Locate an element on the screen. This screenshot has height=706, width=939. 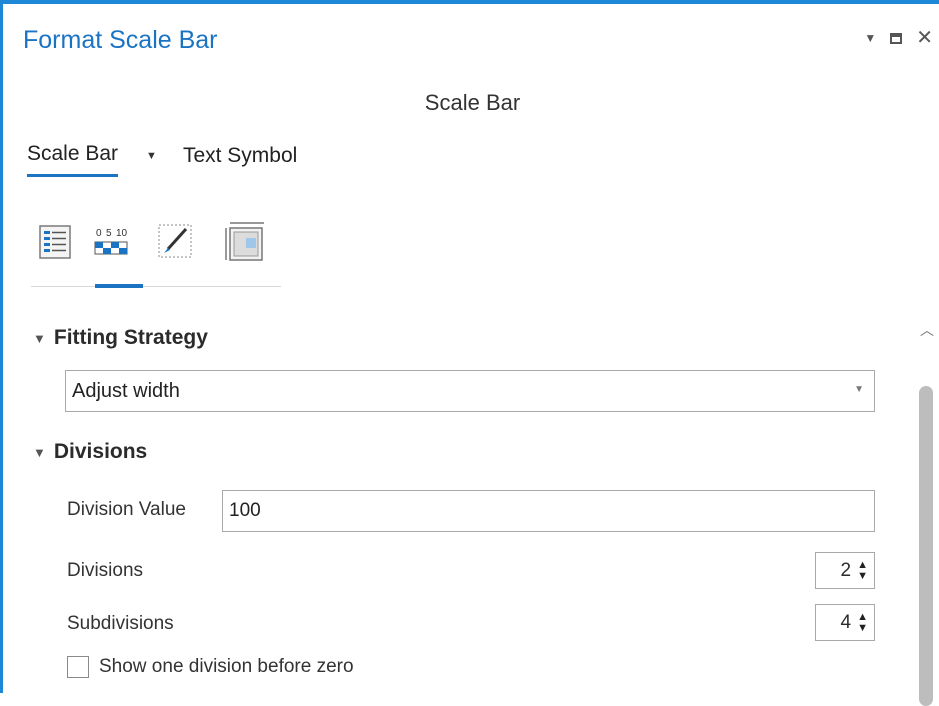
scroll-up-icon: ︿ is located at coordinates (927, 330).